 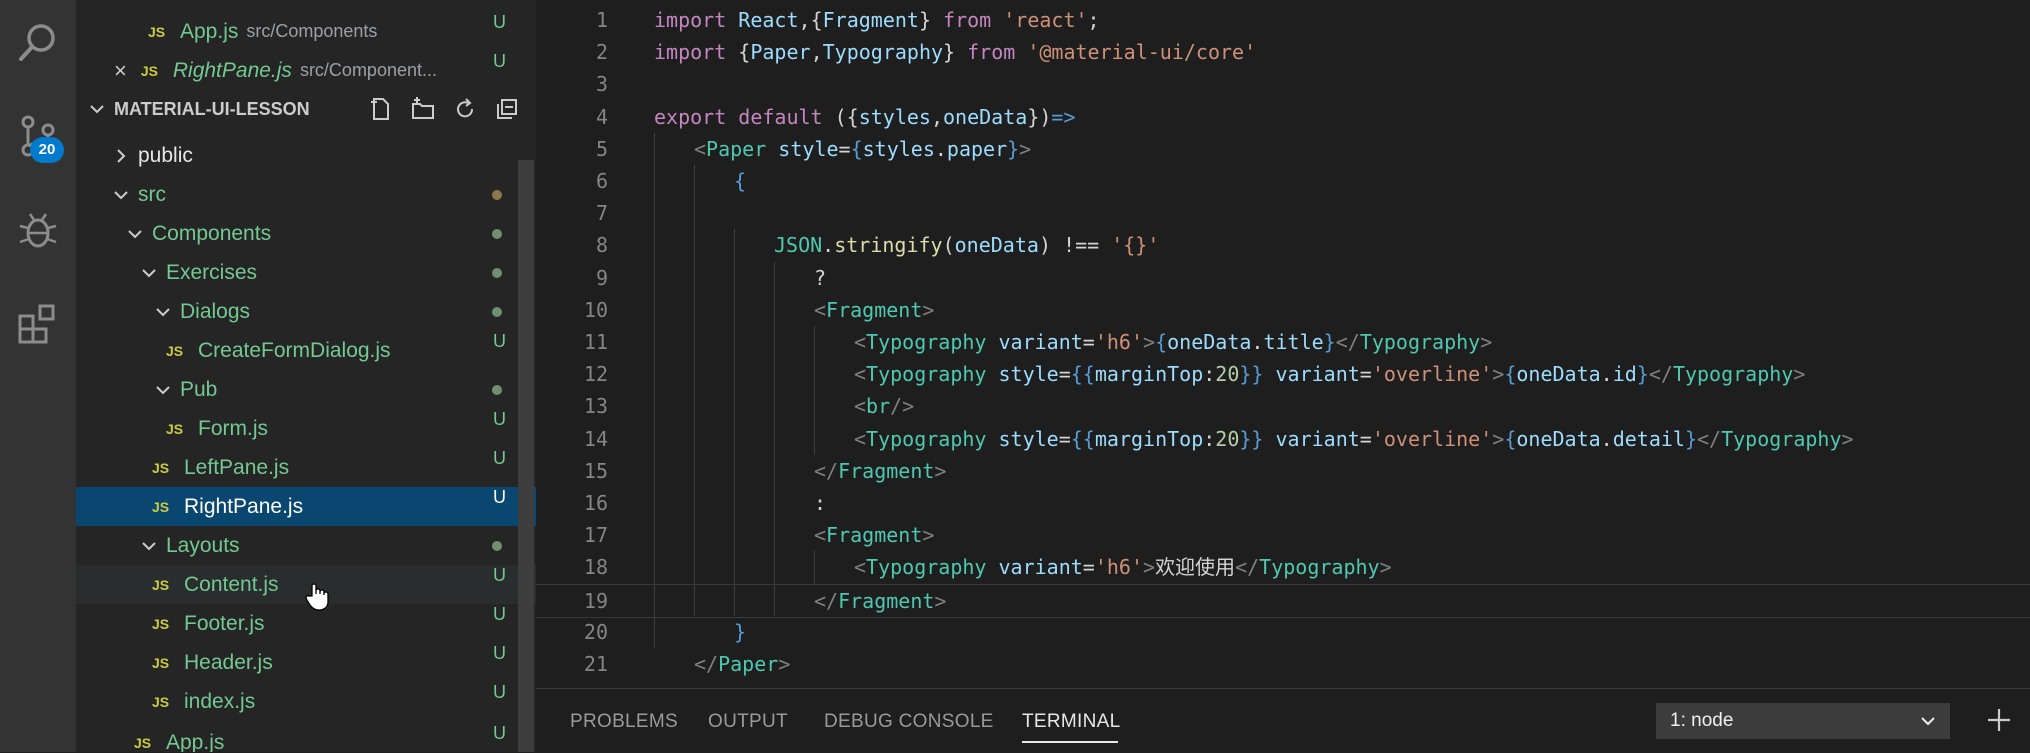 What do you see at coordinates (1283, 632) in the screenshot?
I see `code-line: 20}` at bounding box center [1283, 632].